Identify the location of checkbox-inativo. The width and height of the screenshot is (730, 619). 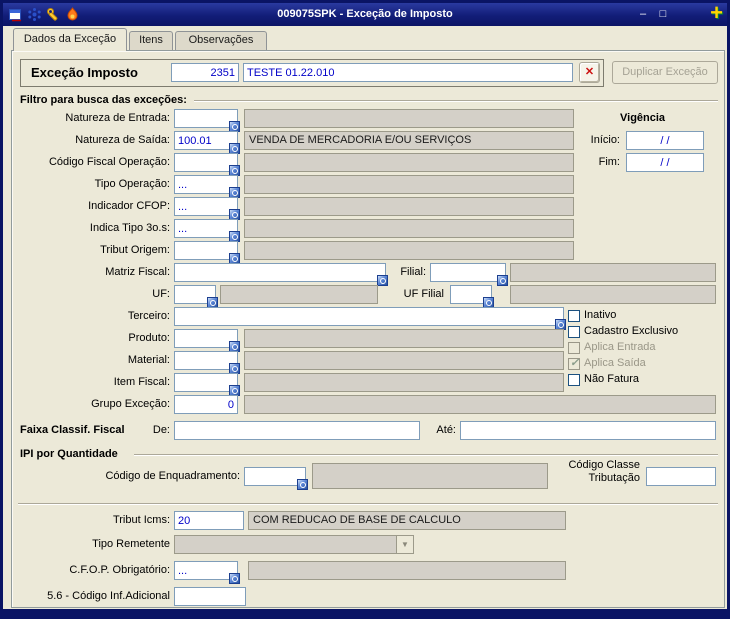
(574, 315).